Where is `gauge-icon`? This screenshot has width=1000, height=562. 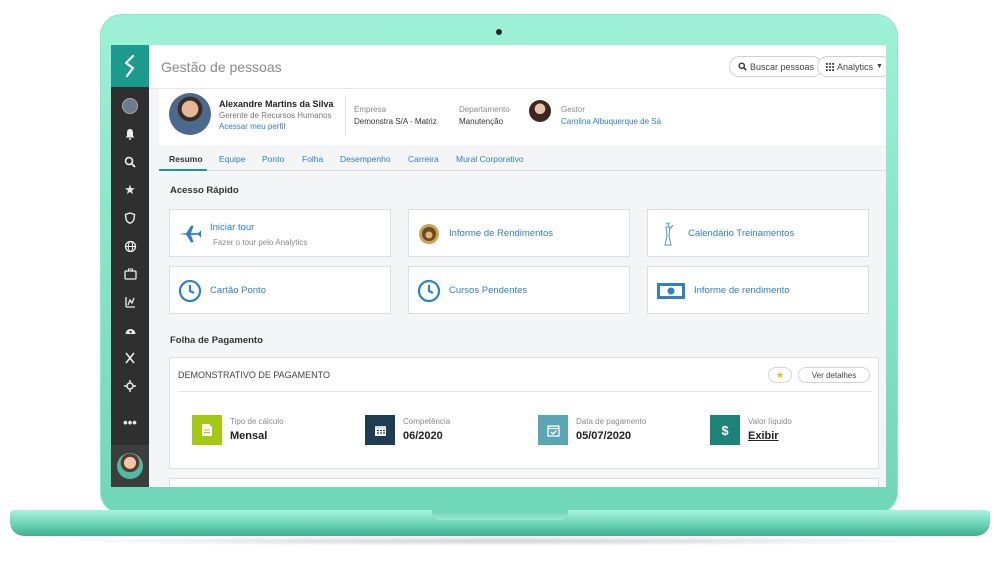 gauge-icon is located at coordinates (130, 330).